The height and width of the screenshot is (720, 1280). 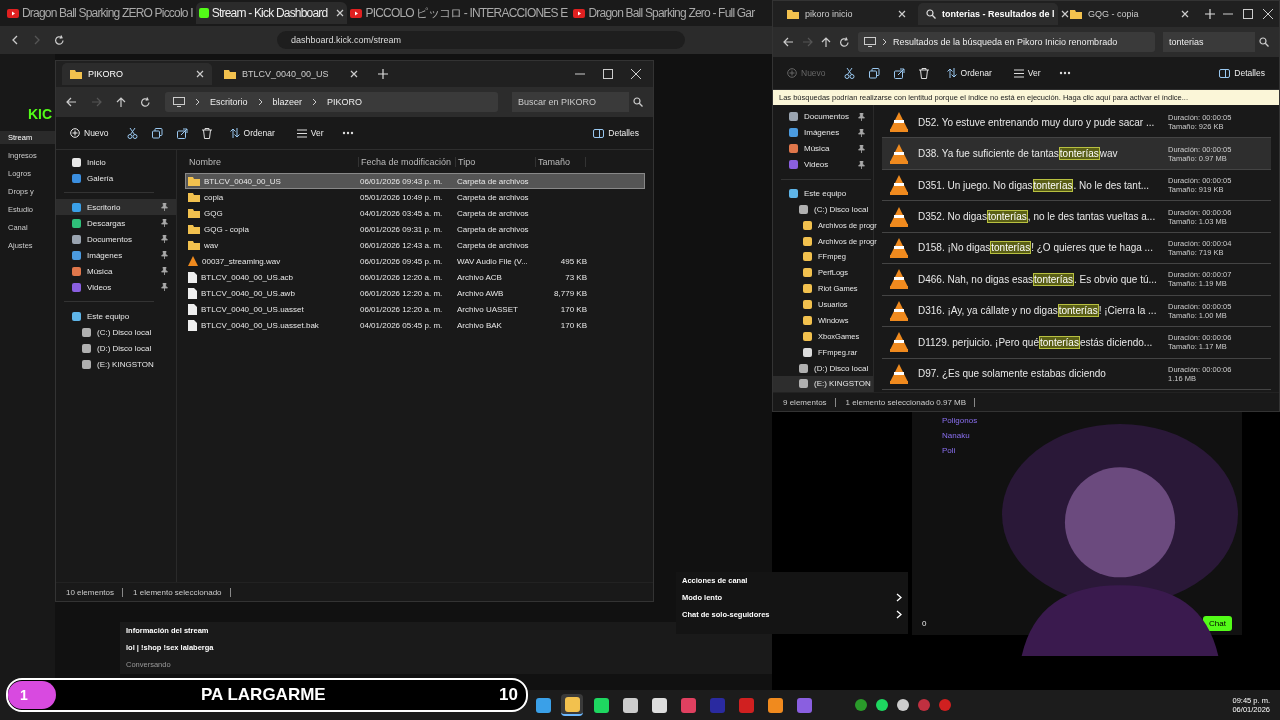 I want to click on result-title: D38. Ya fue suficiente de tantastonteríaswav, so click(x=1018, y=154).